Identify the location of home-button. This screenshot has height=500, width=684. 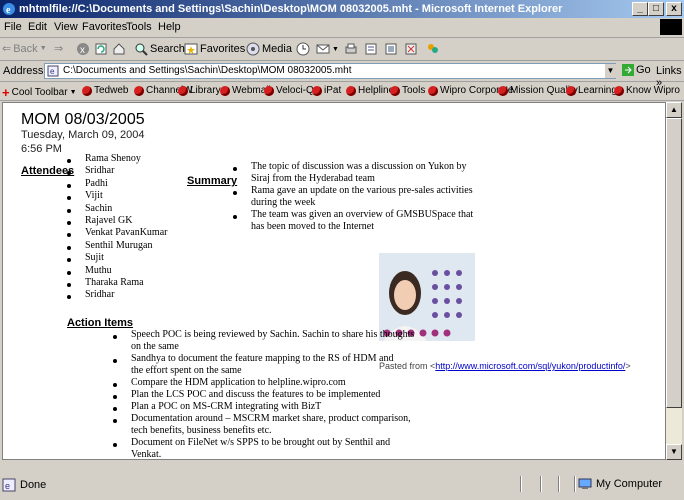
(119, 49).